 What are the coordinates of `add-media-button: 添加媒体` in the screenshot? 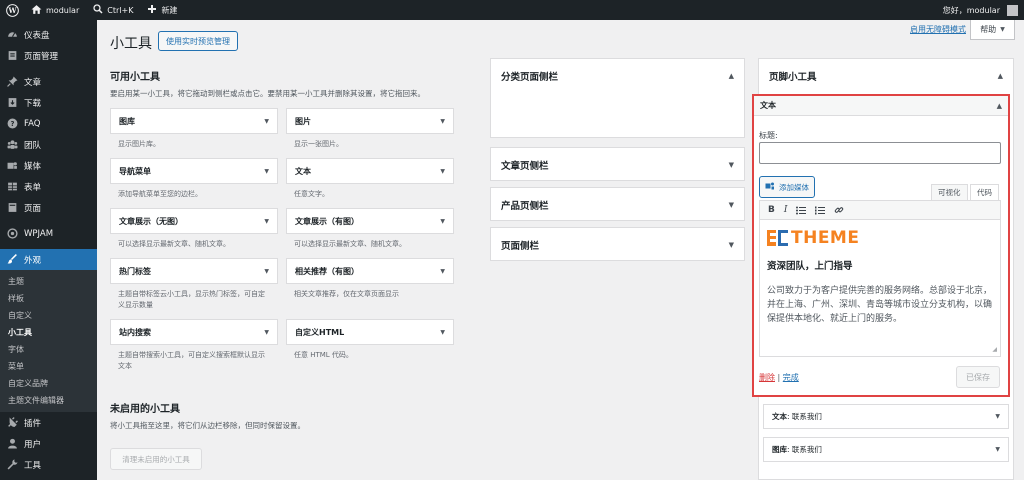 It's located at (787, 187).